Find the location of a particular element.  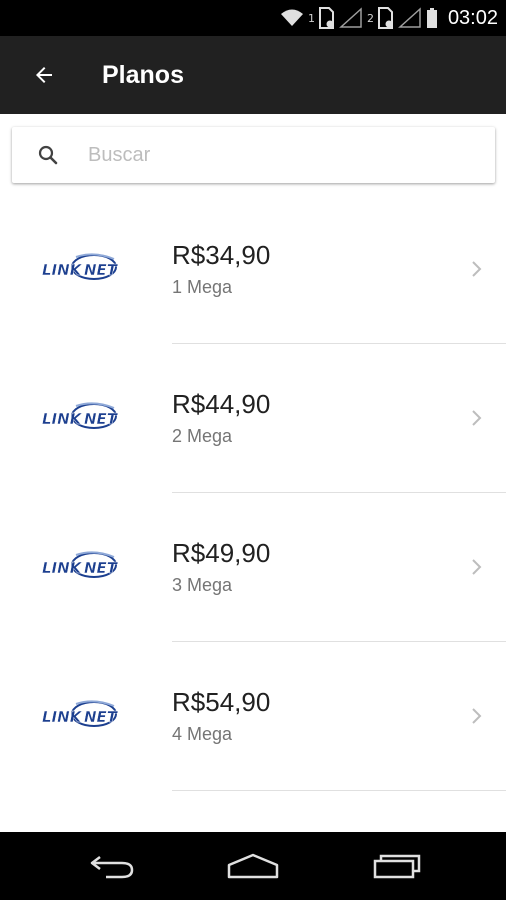

recent-apps-icon is located at coordinates (397, 866).